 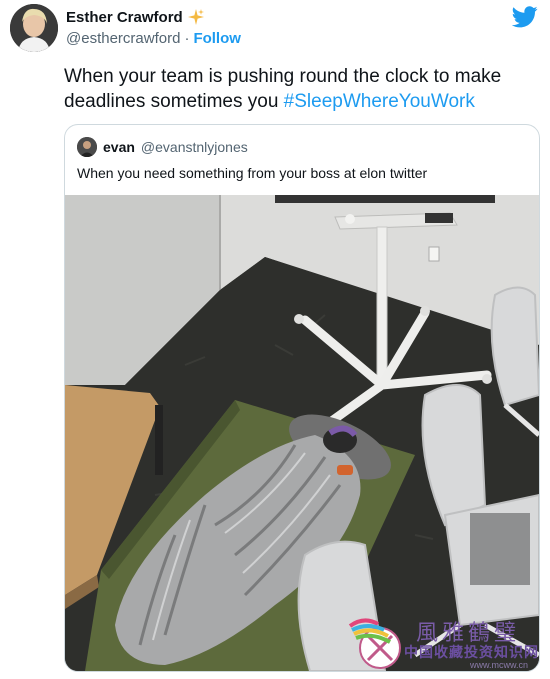 I want to click on quoted-name: evan, so click(x=119, y=147).